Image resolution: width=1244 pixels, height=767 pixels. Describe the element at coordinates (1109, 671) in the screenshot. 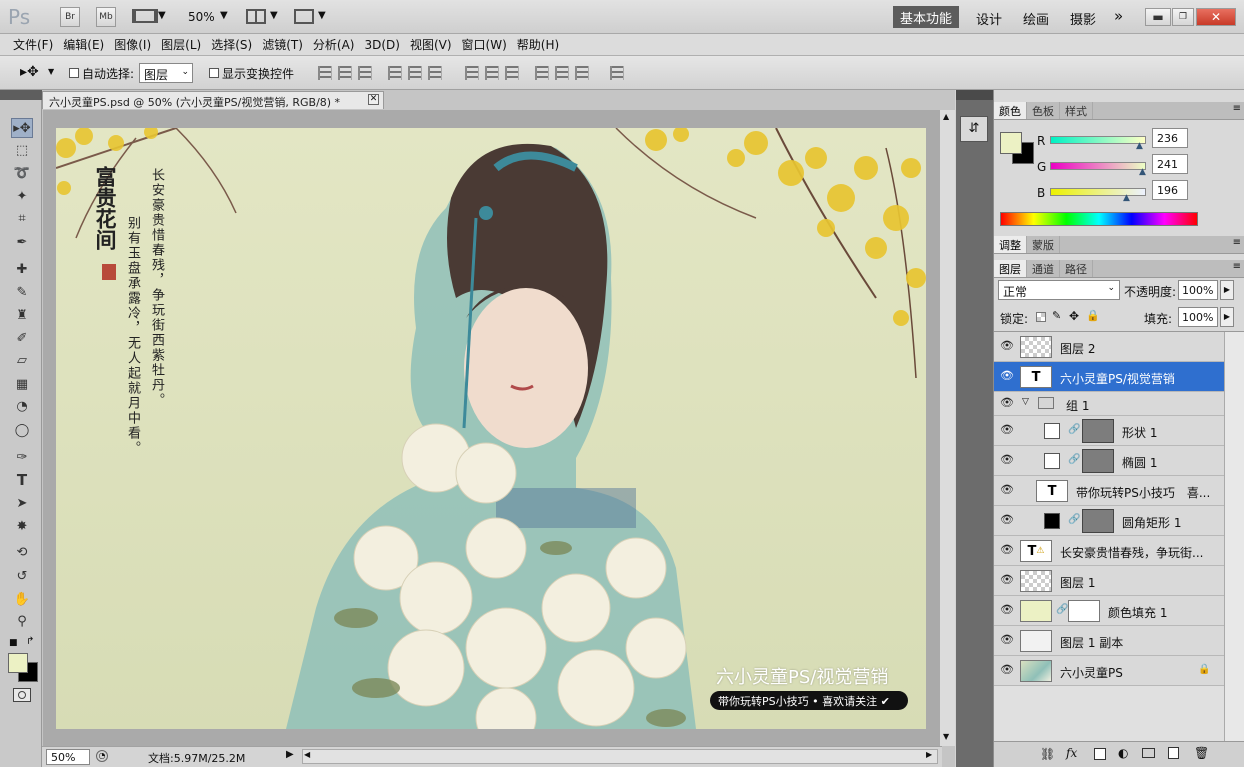

I see `layer-row: 👁 六小灵童PS 🔒` at that location.